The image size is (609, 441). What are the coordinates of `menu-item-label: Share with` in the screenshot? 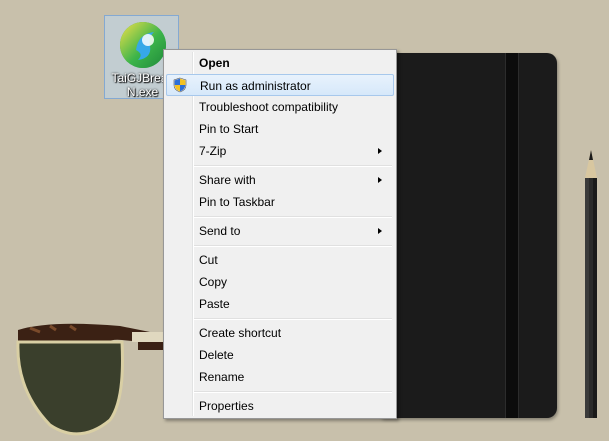 It's located at (227, 180).